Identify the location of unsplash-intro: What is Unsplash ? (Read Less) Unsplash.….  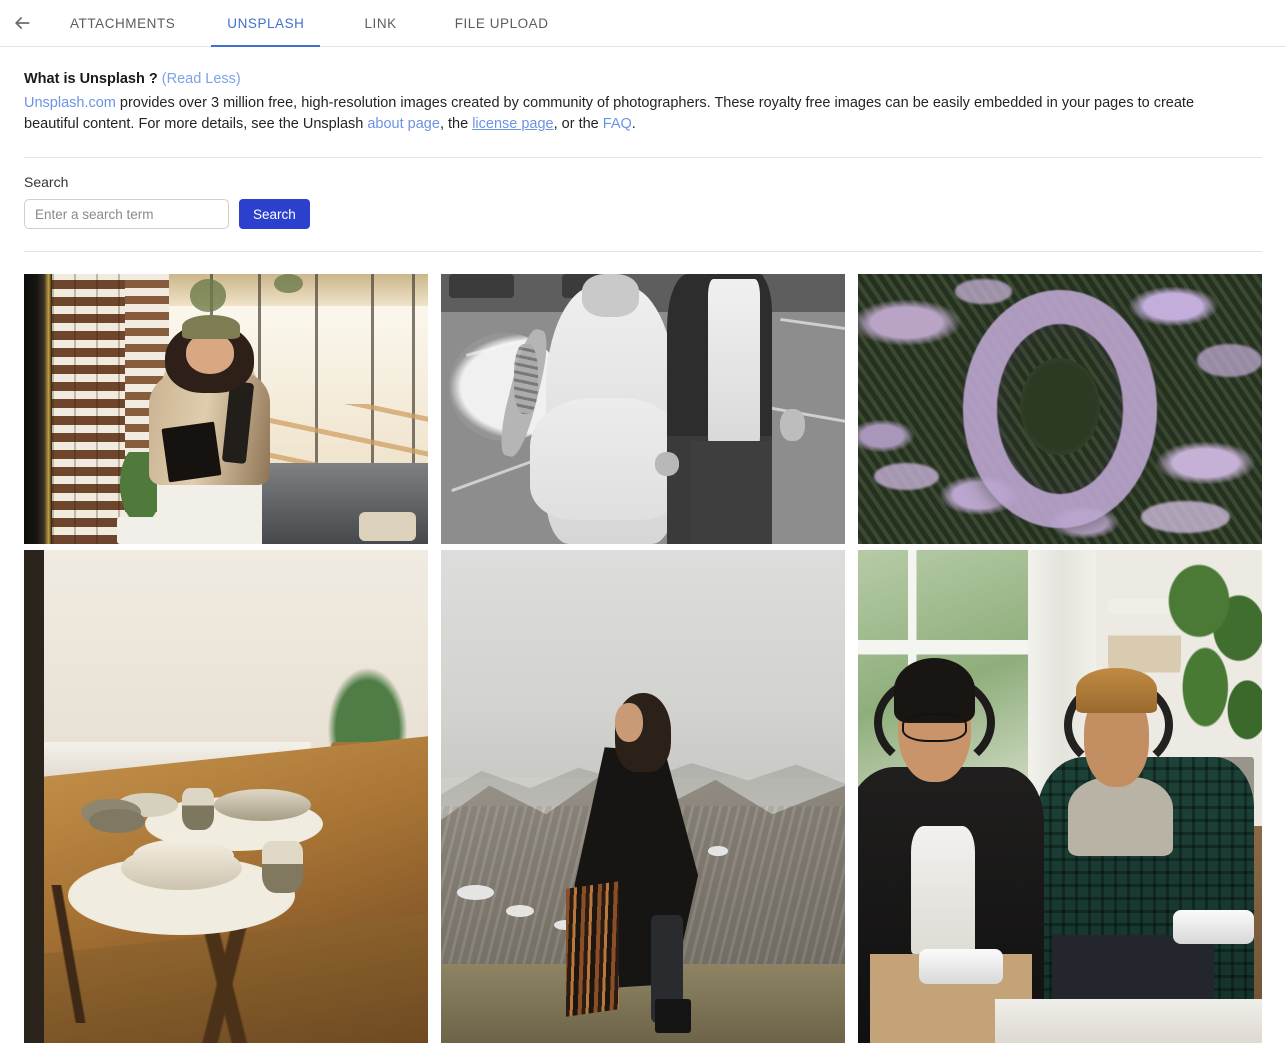
(631, 91).